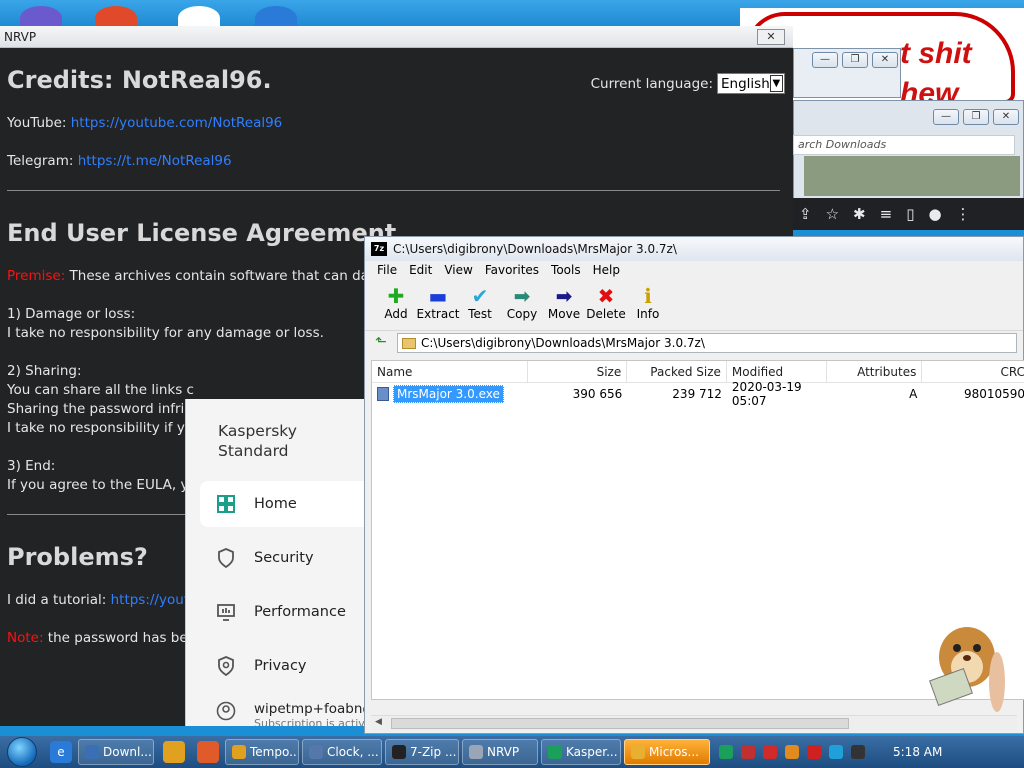 Image resolution: width=1024 pixels, height=768 pixels. What do you see at coordinates (282, 666) in the screenshot?
I see `kaspersky-nav-privacy: Privacy` at bounding box center [282, 666].